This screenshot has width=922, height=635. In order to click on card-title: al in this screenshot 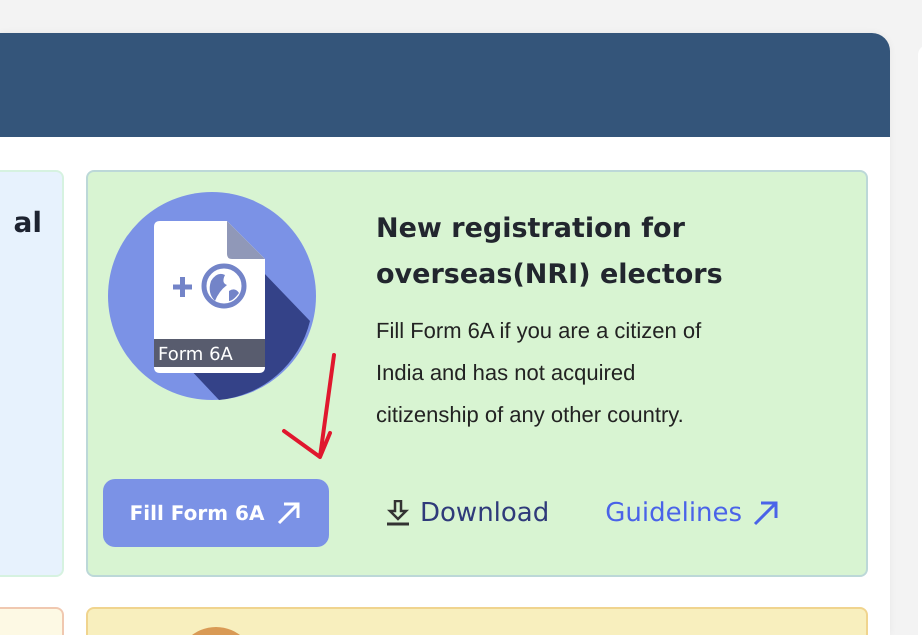, I will do `click(27, 222)`.